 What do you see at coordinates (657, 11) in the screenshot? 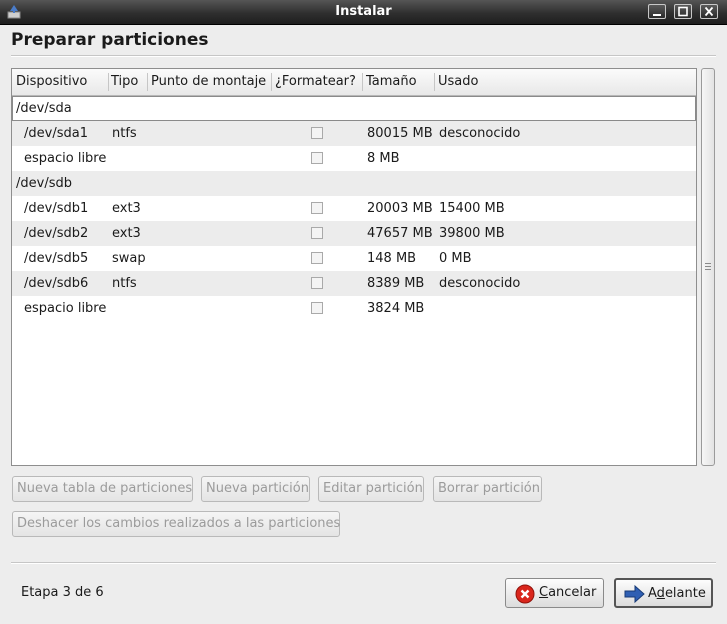
I see `minimize-button` at bounding box center [657, 11].